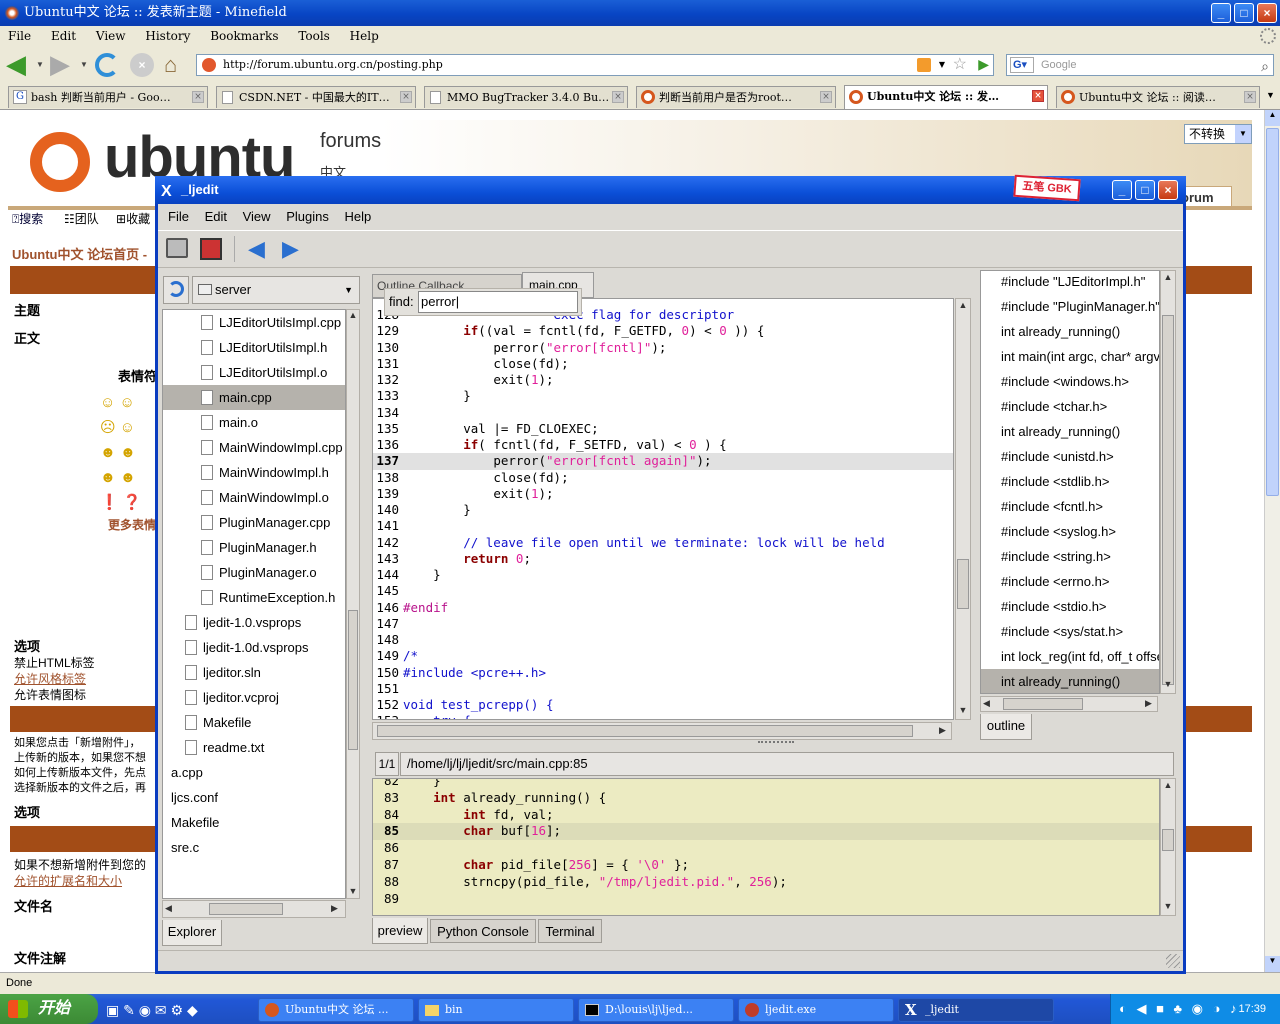 This screenshot has height=1024, width=1280. I want to click on exit-icon, so click(211, 249).